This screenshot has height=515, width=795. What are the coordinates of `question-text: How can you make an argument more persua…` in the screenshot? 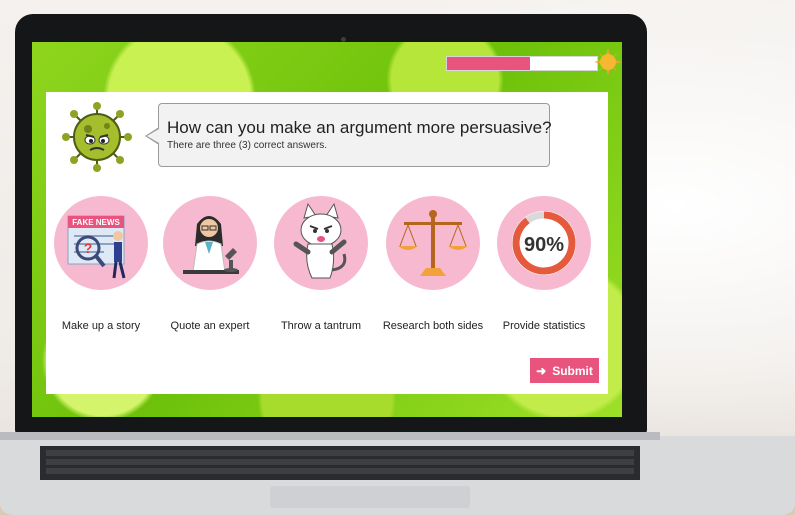 It's located at (359, 127).